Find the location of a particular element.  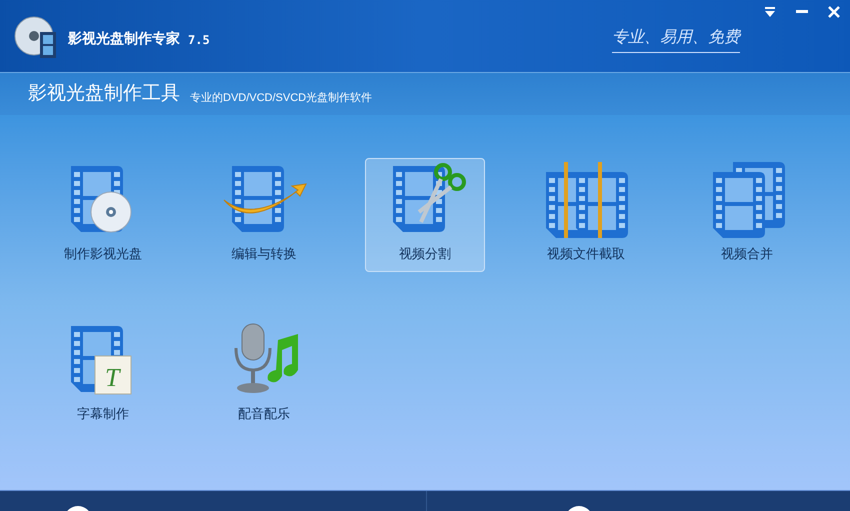

header-subtitle: 专业的DVD/VCD/SVCD光盘制作软件 is located at coordinates (281, 98).